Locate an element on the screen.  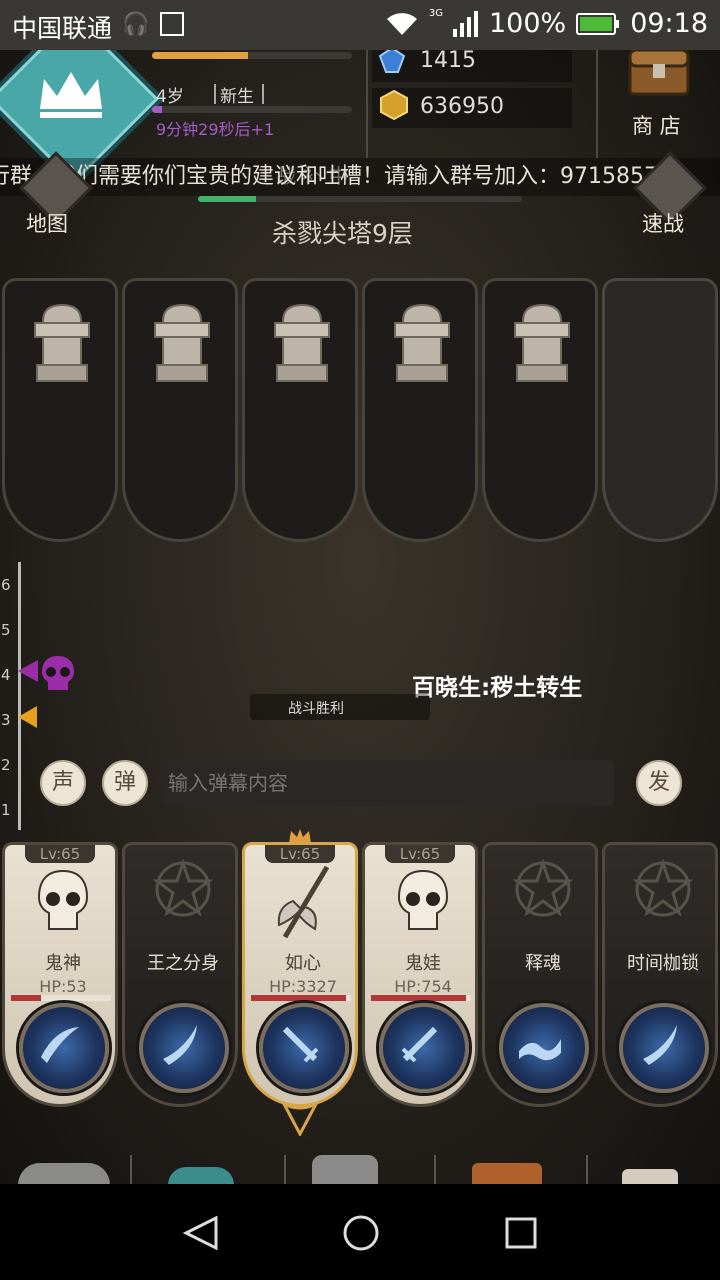
hero-card: Lv:65 鬼神 HP:53 is located at coordinates (60, 974).